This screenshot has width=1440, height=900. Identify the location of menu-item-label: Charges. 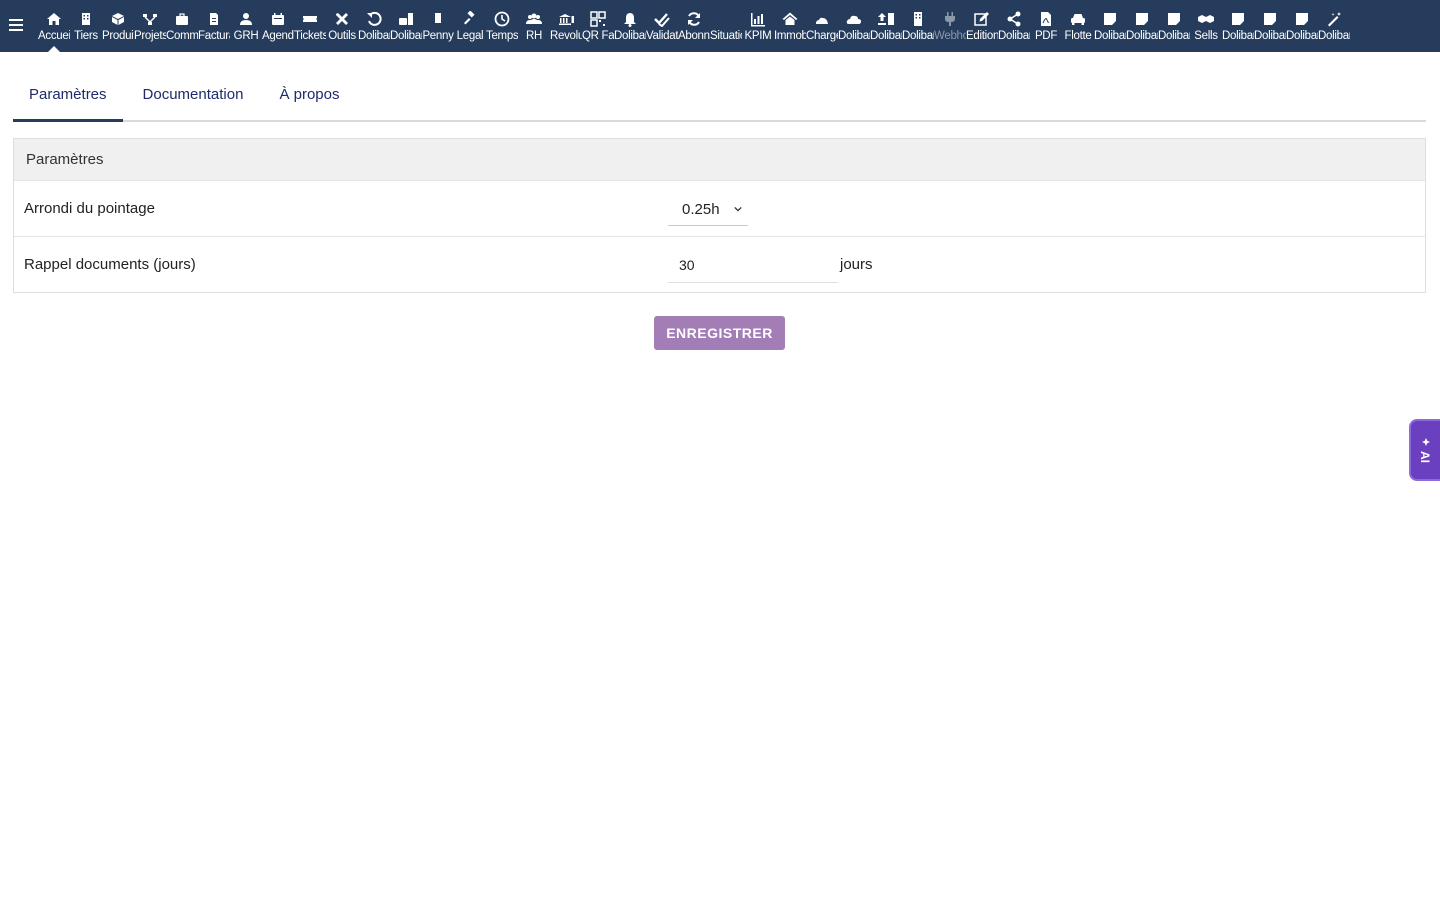
(822, 36).